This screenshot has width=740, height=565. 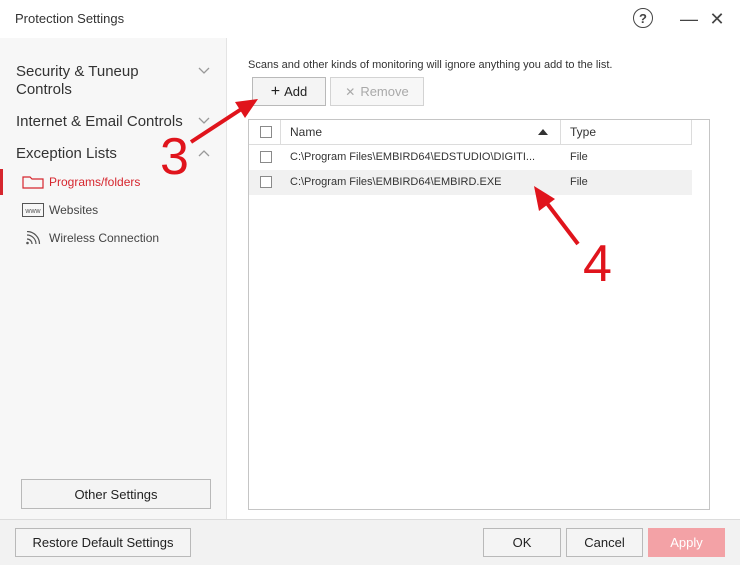 I want to click on sidebar-item-label: Programs/folders, so click(x=95, y=182).